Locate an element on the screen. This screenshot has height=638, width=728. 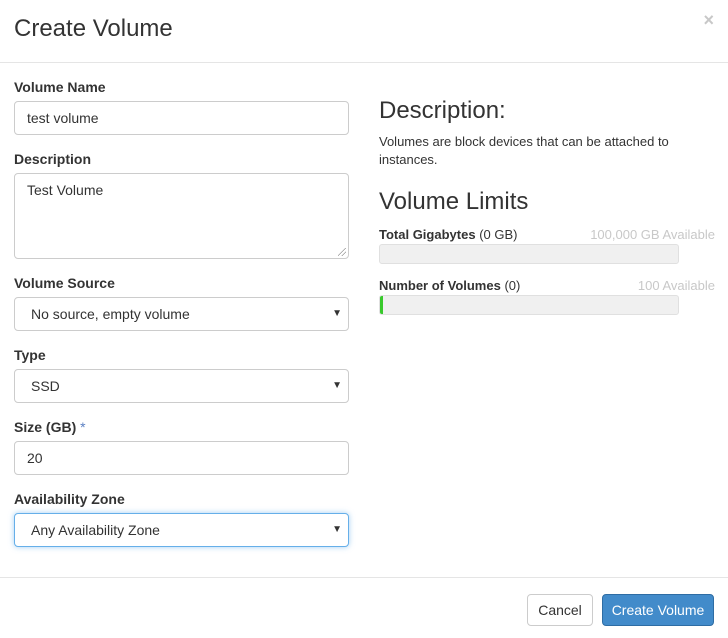
total-gigabytes-title: Total Gigabytes is located at coordinates (427, 234).